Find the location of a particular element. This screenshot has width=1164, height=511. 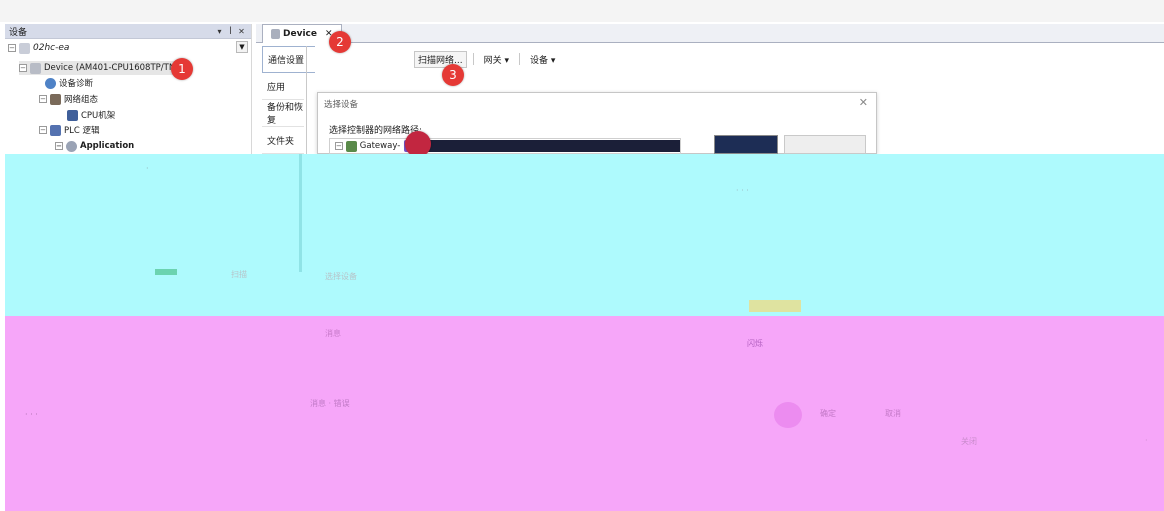

top-strip is located at coordinates (582, 11).